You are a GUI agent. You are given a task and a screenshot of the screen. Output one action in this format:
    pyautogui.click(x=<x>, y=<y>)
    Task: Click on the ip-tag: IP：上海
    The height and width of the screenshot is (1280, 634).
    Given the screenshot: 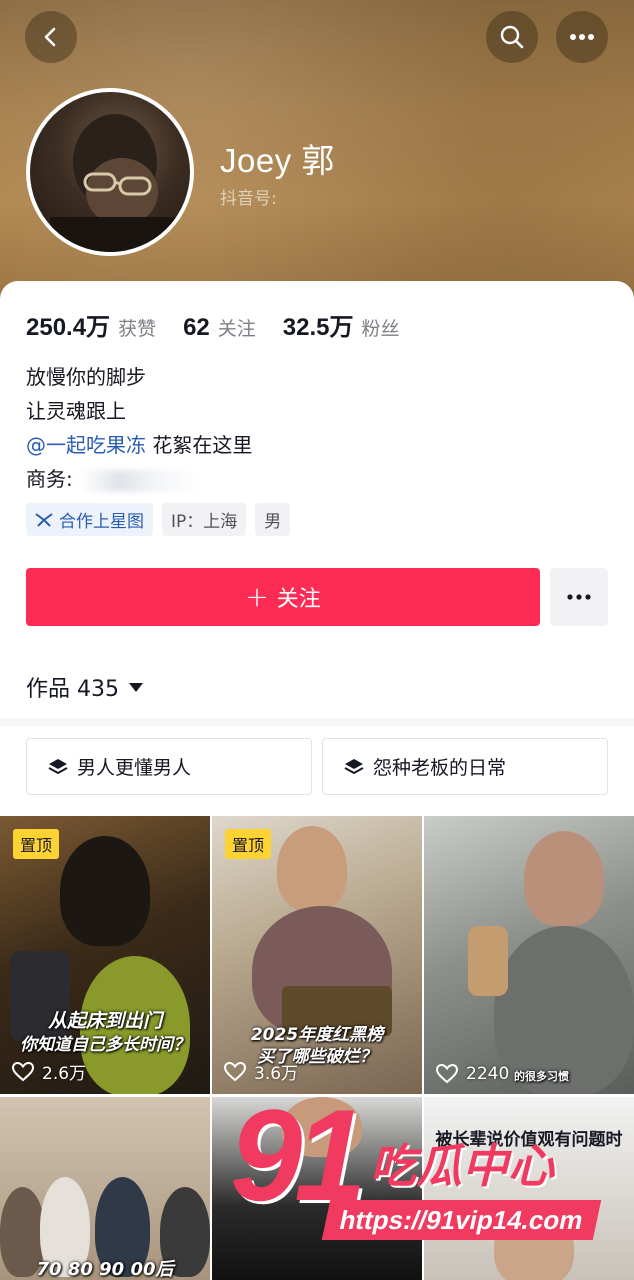 What is the action you would take?
    pyautogui.click(x=204, y=519)
    